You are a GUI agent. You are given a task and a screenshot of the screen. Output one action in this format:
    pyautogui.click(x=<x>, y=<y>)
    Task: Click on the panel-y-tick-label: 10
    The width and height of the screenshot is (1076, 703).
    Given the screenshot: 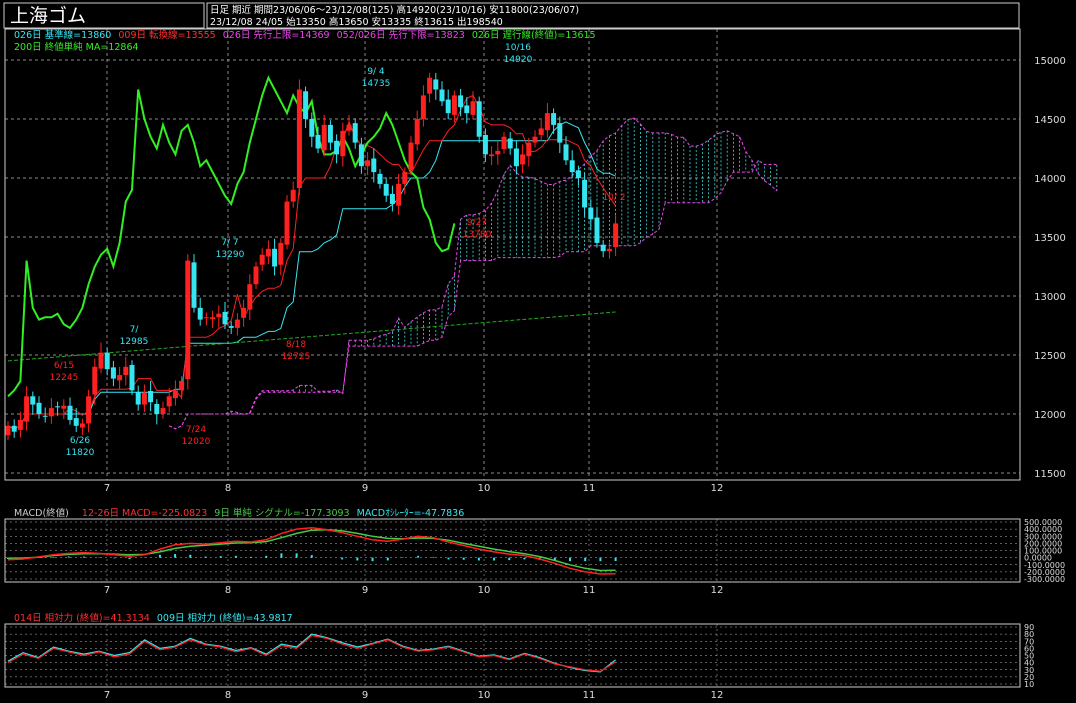 What is the action you would take?
    pyautogui.click(x=1029, y=684)
    